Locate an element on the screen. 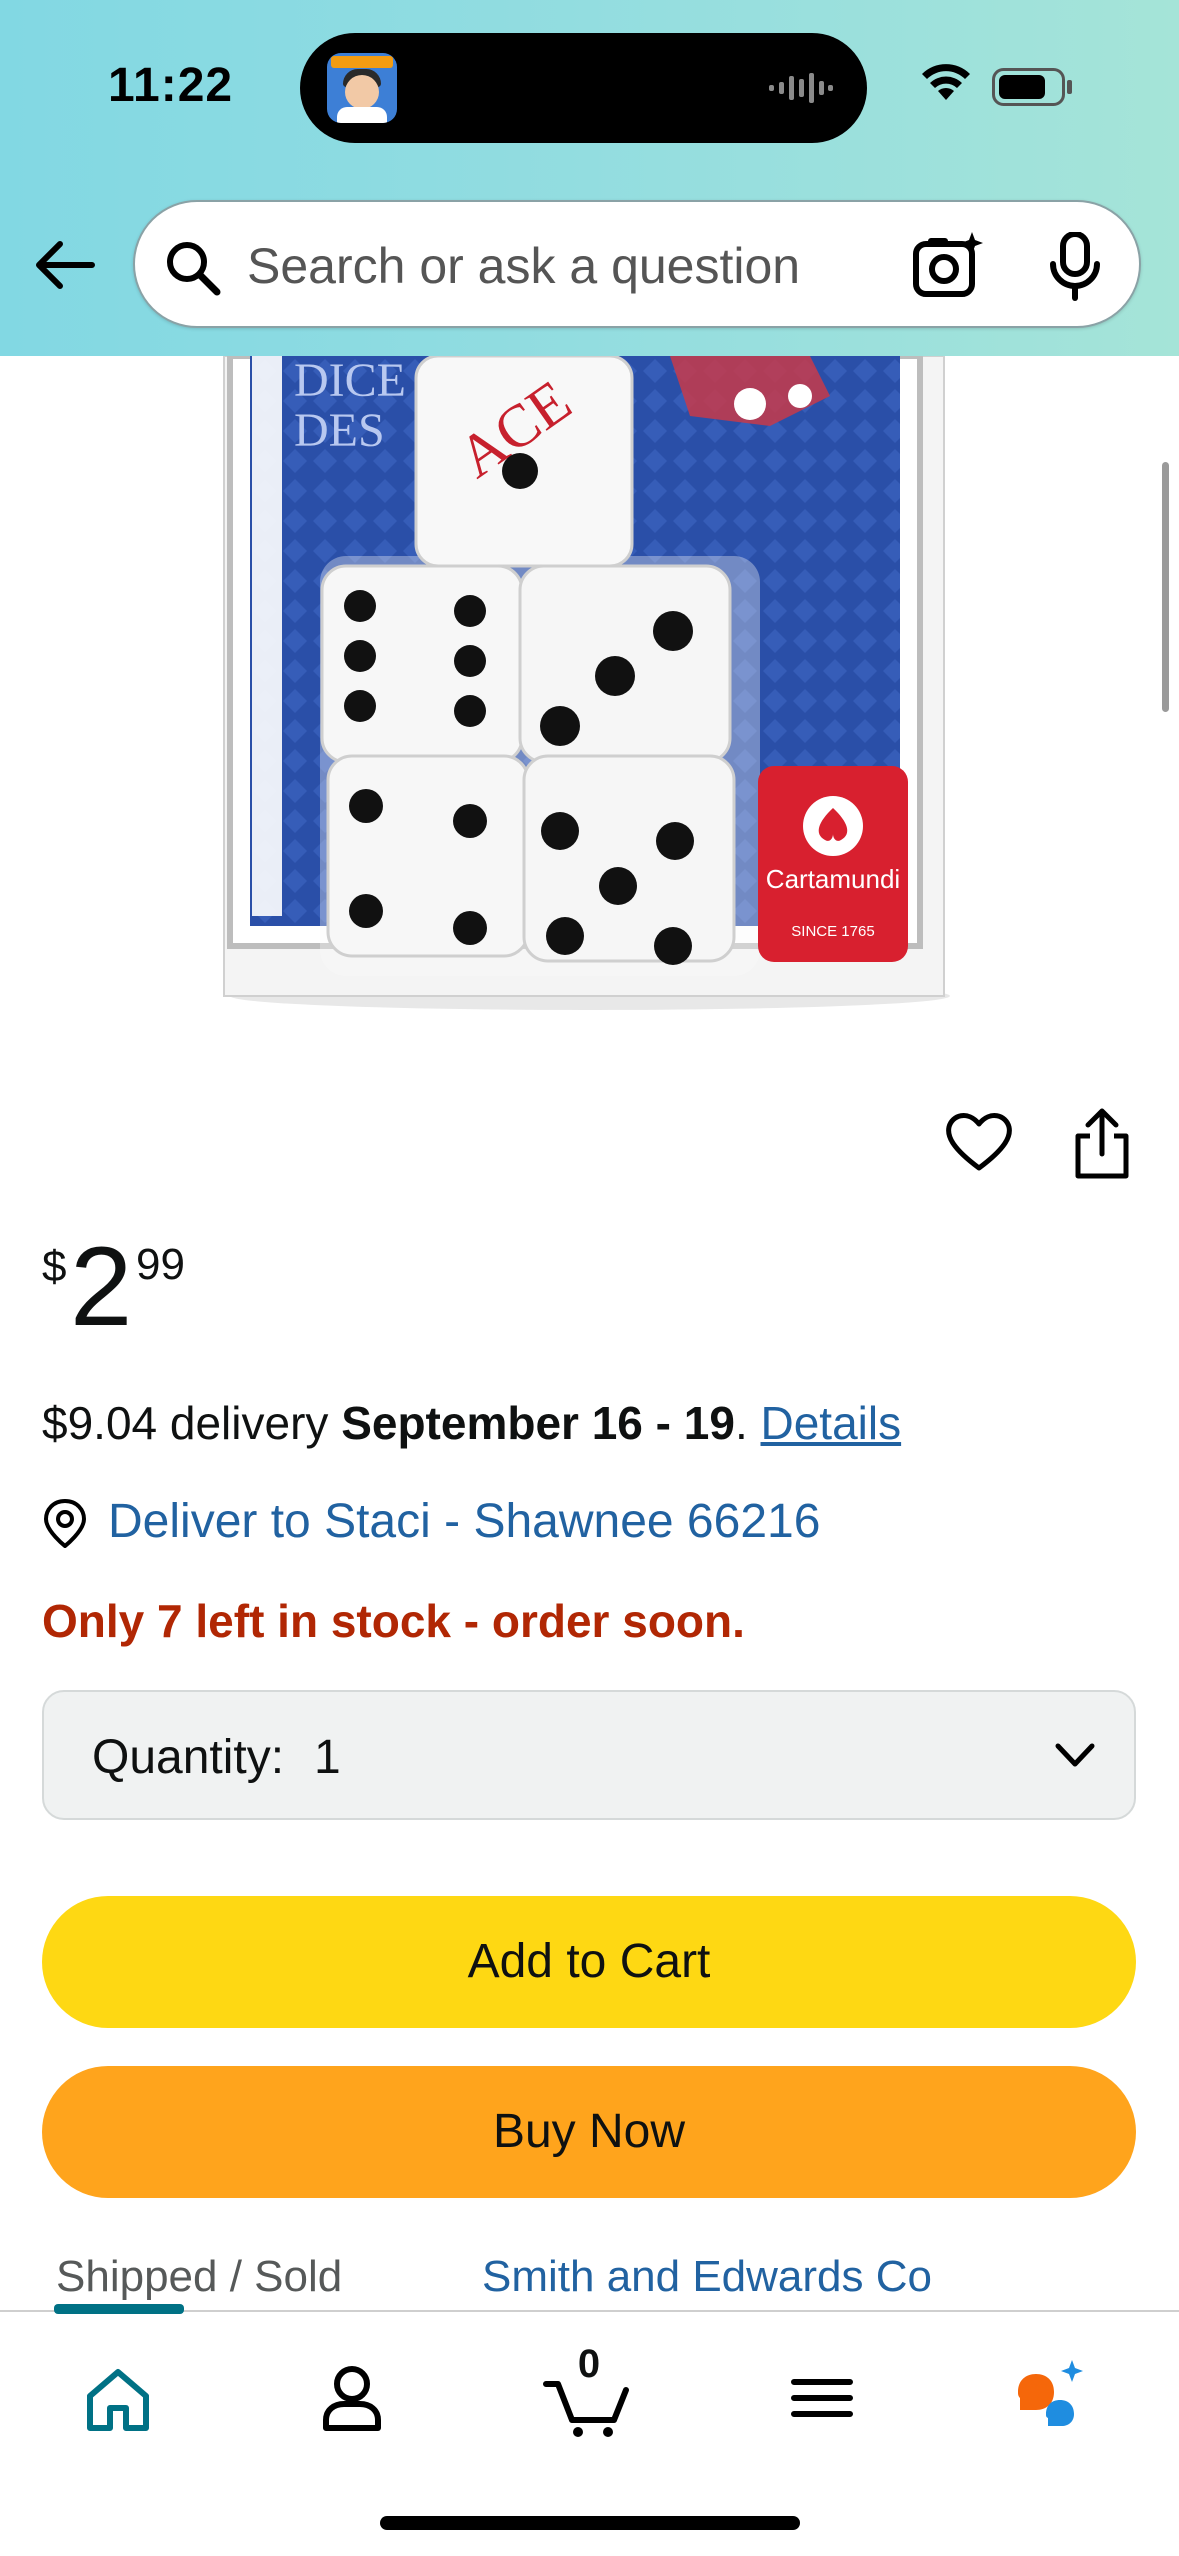  app-header: 11:22 is located at coordinates (589, 178).